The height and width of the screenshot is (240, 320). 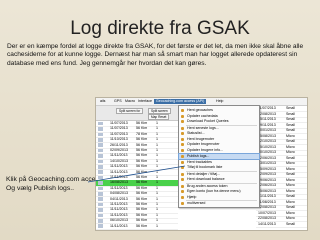 I want to click on annotation-arrow, so click(x=136, y=174).